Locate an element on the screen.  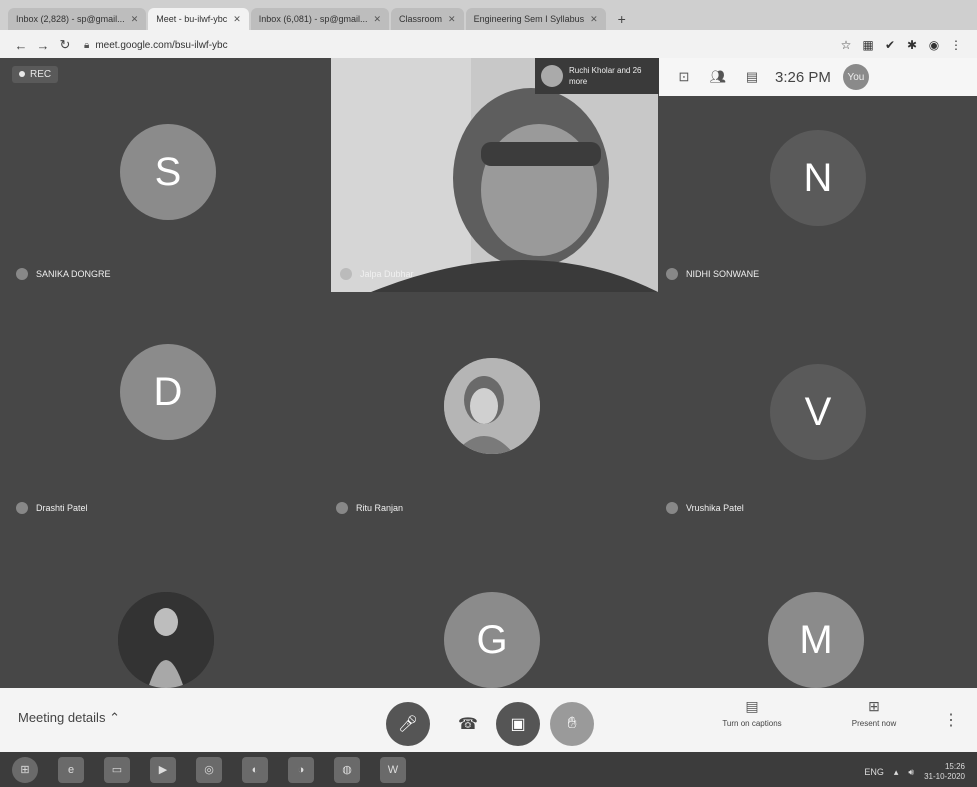
leave-call-button: ☎ is located at coordinates (468, 724).